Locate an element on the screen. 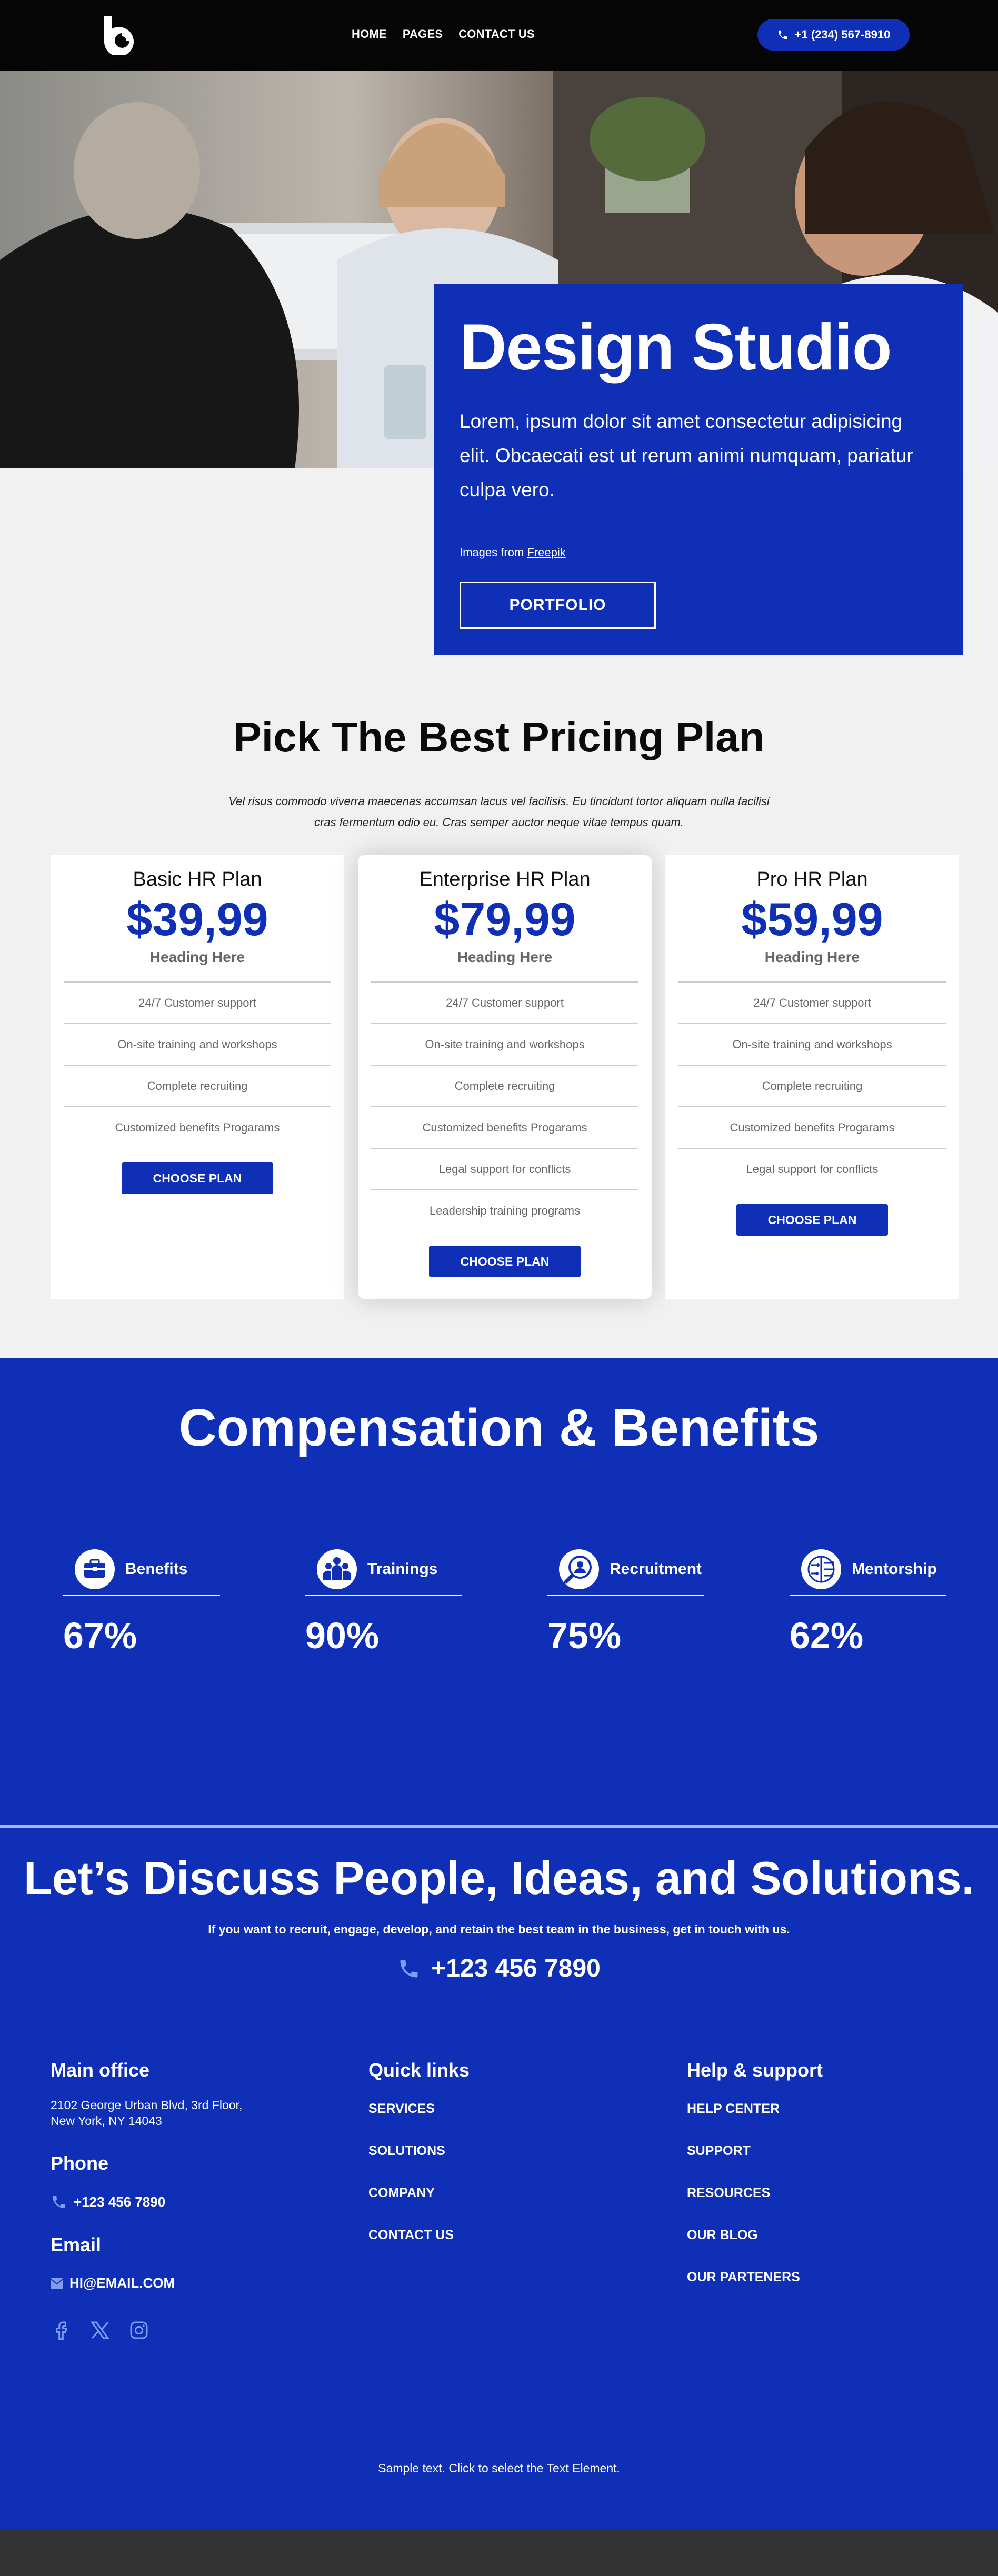 The width and height of the screenshot is (998, 2576). stat-label: Mentorship is located at coordinates (894, 1569).